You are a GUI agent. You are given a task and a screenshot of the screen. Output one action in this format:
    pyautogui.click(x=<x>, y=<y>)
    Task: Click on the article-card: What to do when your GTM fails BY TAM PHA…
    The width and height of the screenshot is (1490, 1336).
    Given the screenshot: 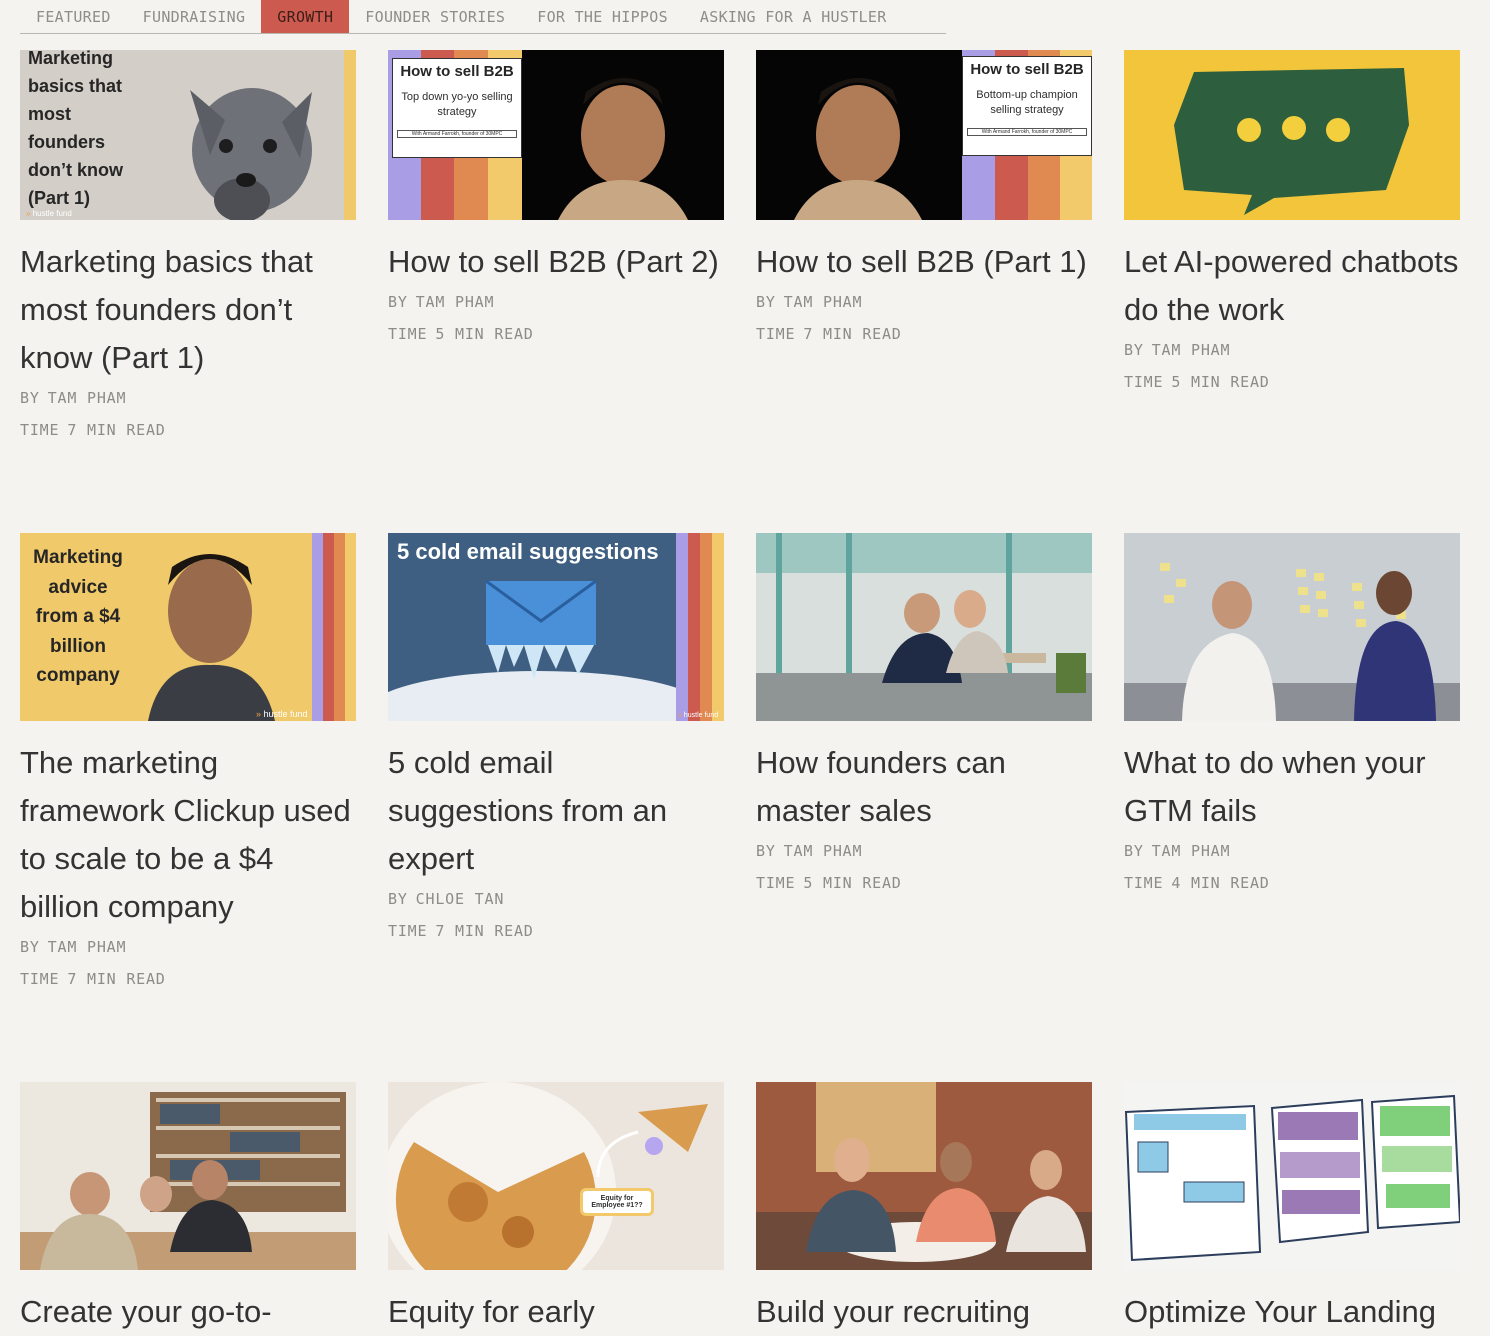 What is the action you would take?
    pyautogui.click(x=1292, y=716)
    